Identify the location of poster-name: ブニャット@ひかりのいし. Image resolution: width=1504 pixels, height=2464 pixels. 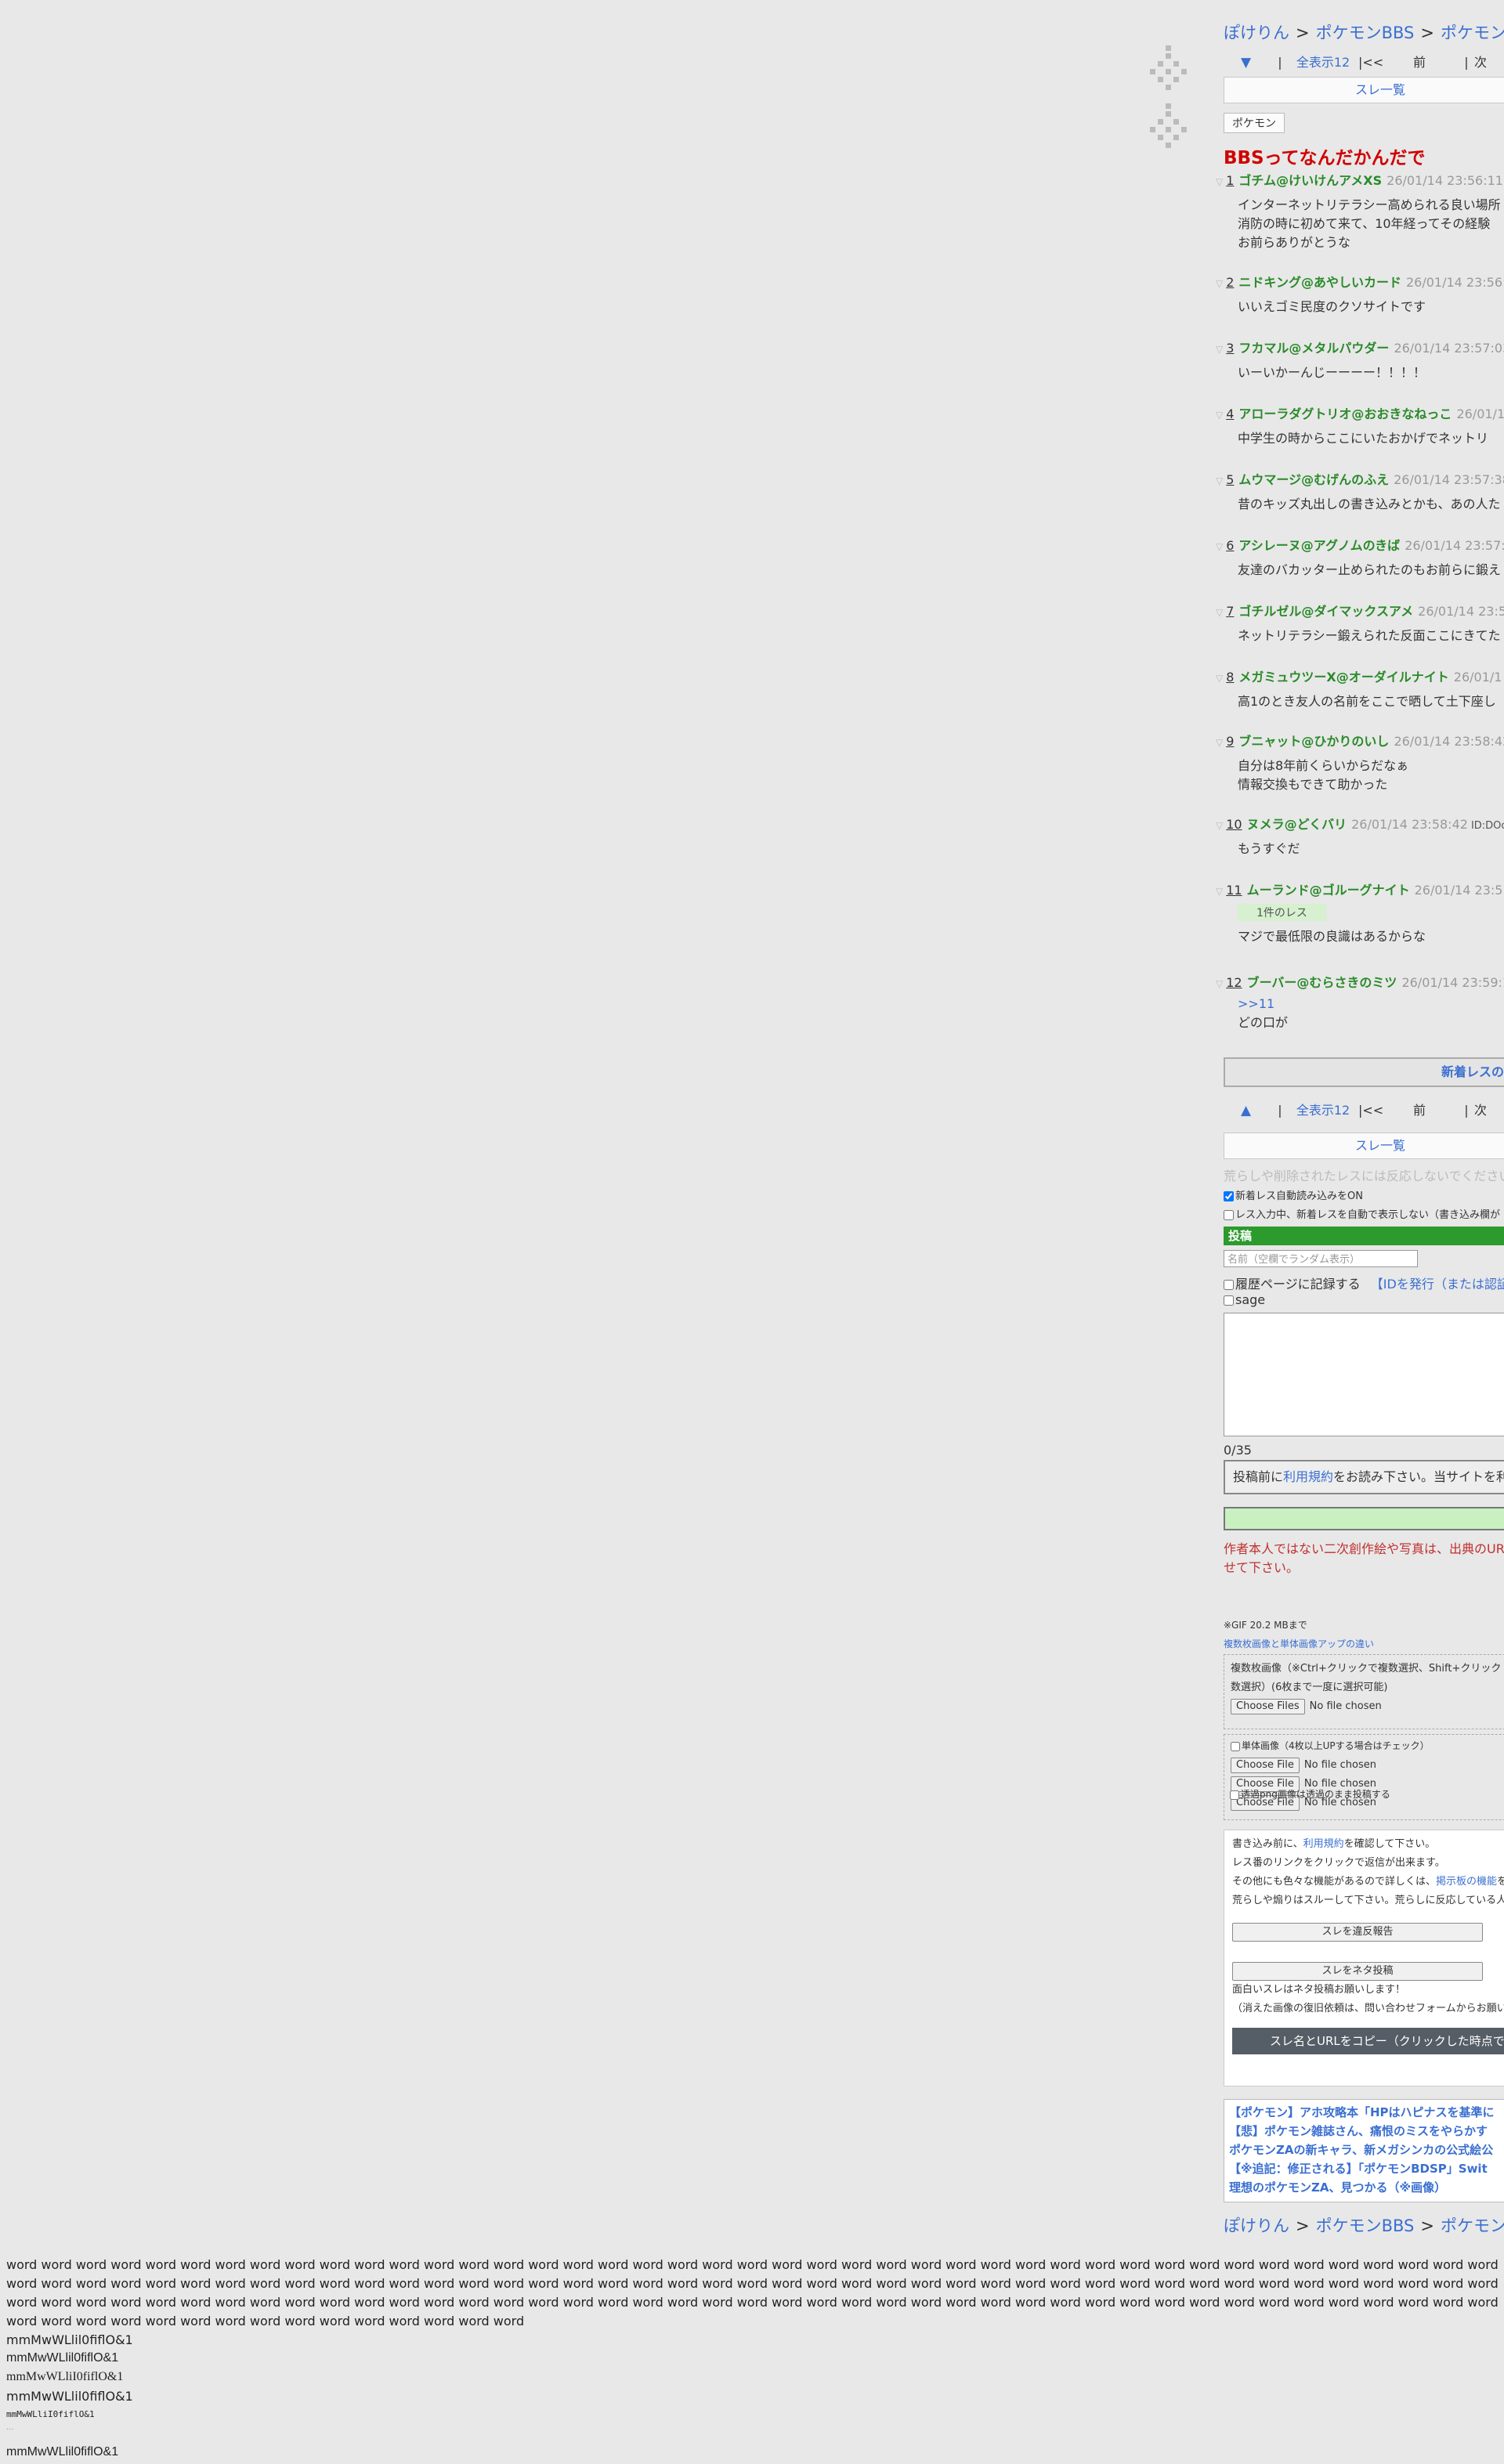
(1314, 741).